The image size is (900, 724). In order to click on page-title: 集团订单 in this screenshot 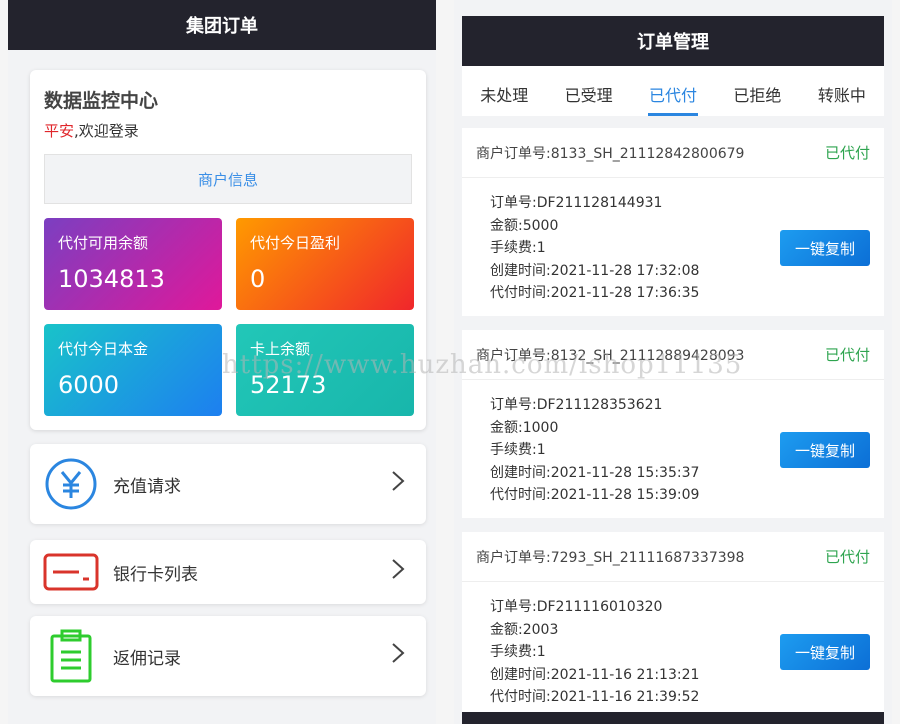, I will do `click(222, 26)`.